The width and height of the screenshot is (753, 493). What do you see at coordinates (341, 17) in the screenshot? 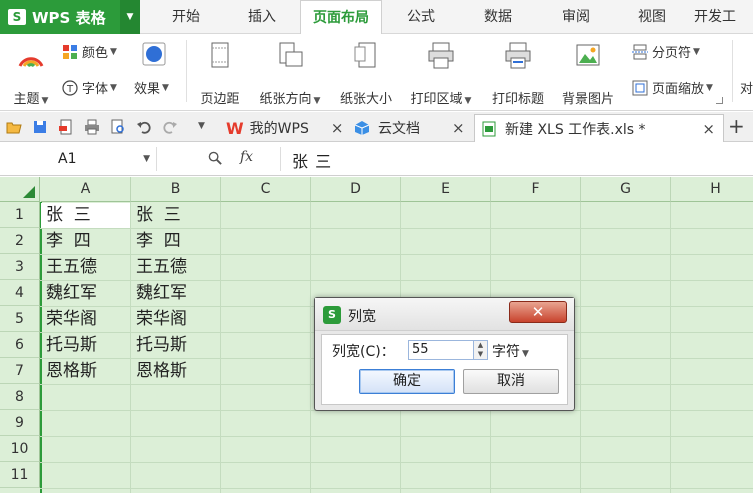
I see `tab-page-layout: 页面布局` at bounding box center [341, 17].